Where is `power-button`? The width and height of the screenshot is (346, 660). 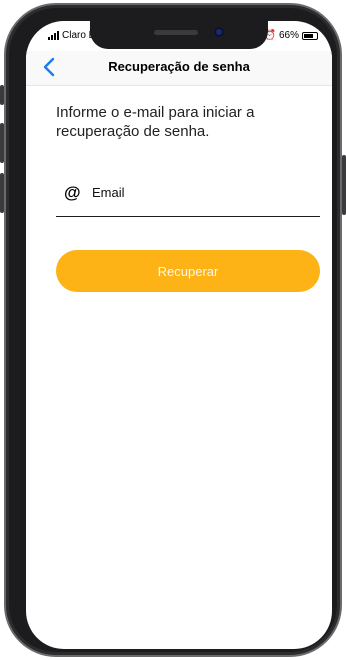 power-button is located at coordinates (344, 185).